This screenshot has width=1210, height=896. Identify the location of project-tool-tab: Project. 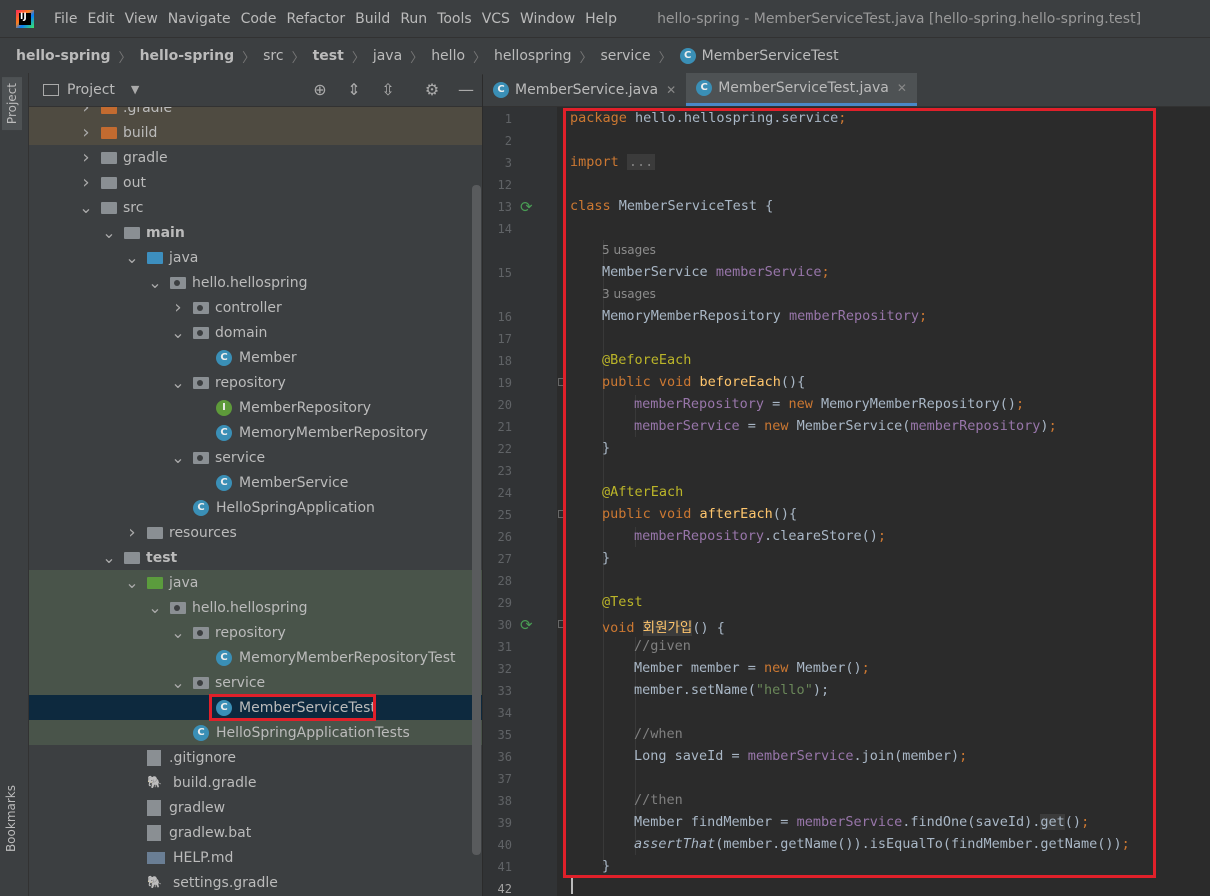
(12, 104).